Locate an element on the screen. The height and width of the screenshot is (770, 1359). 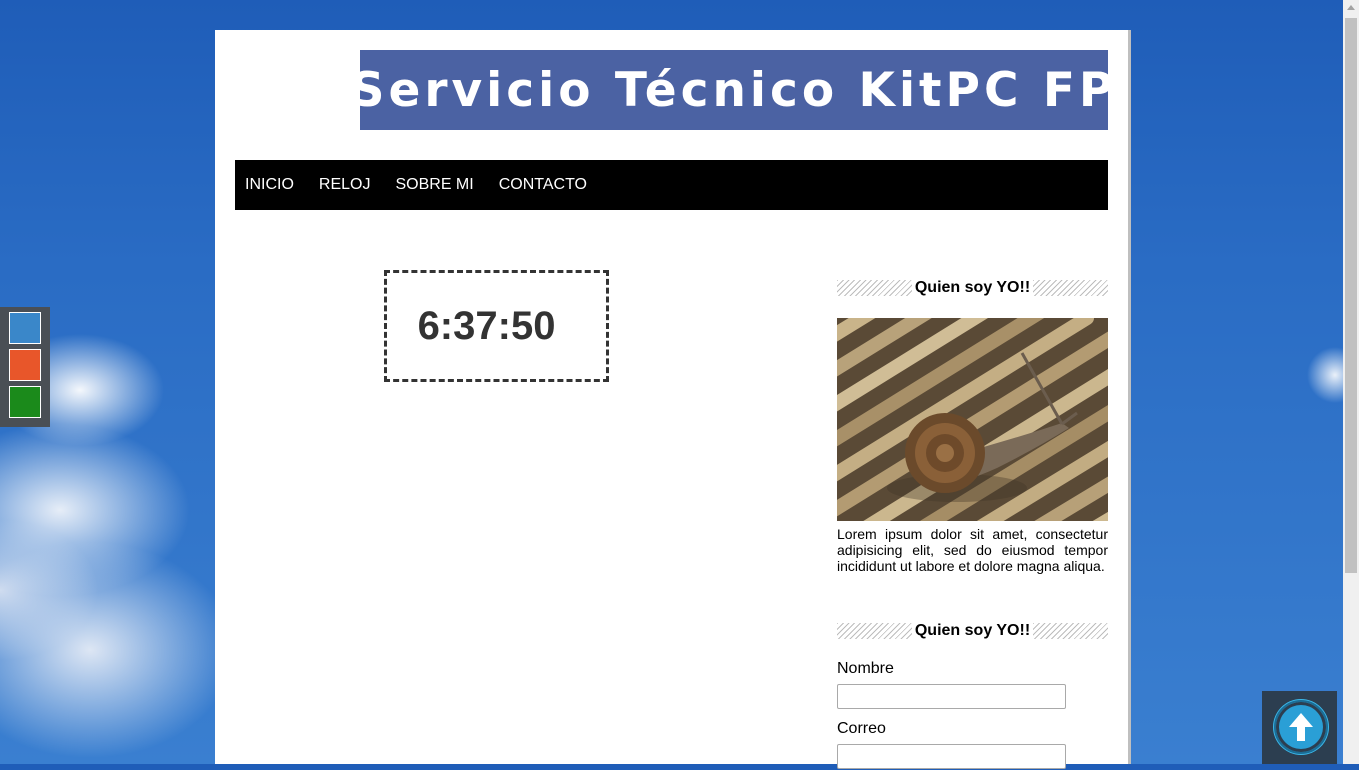
nav-item-contacto: CONTACTO is located at coordinates (543, 185).